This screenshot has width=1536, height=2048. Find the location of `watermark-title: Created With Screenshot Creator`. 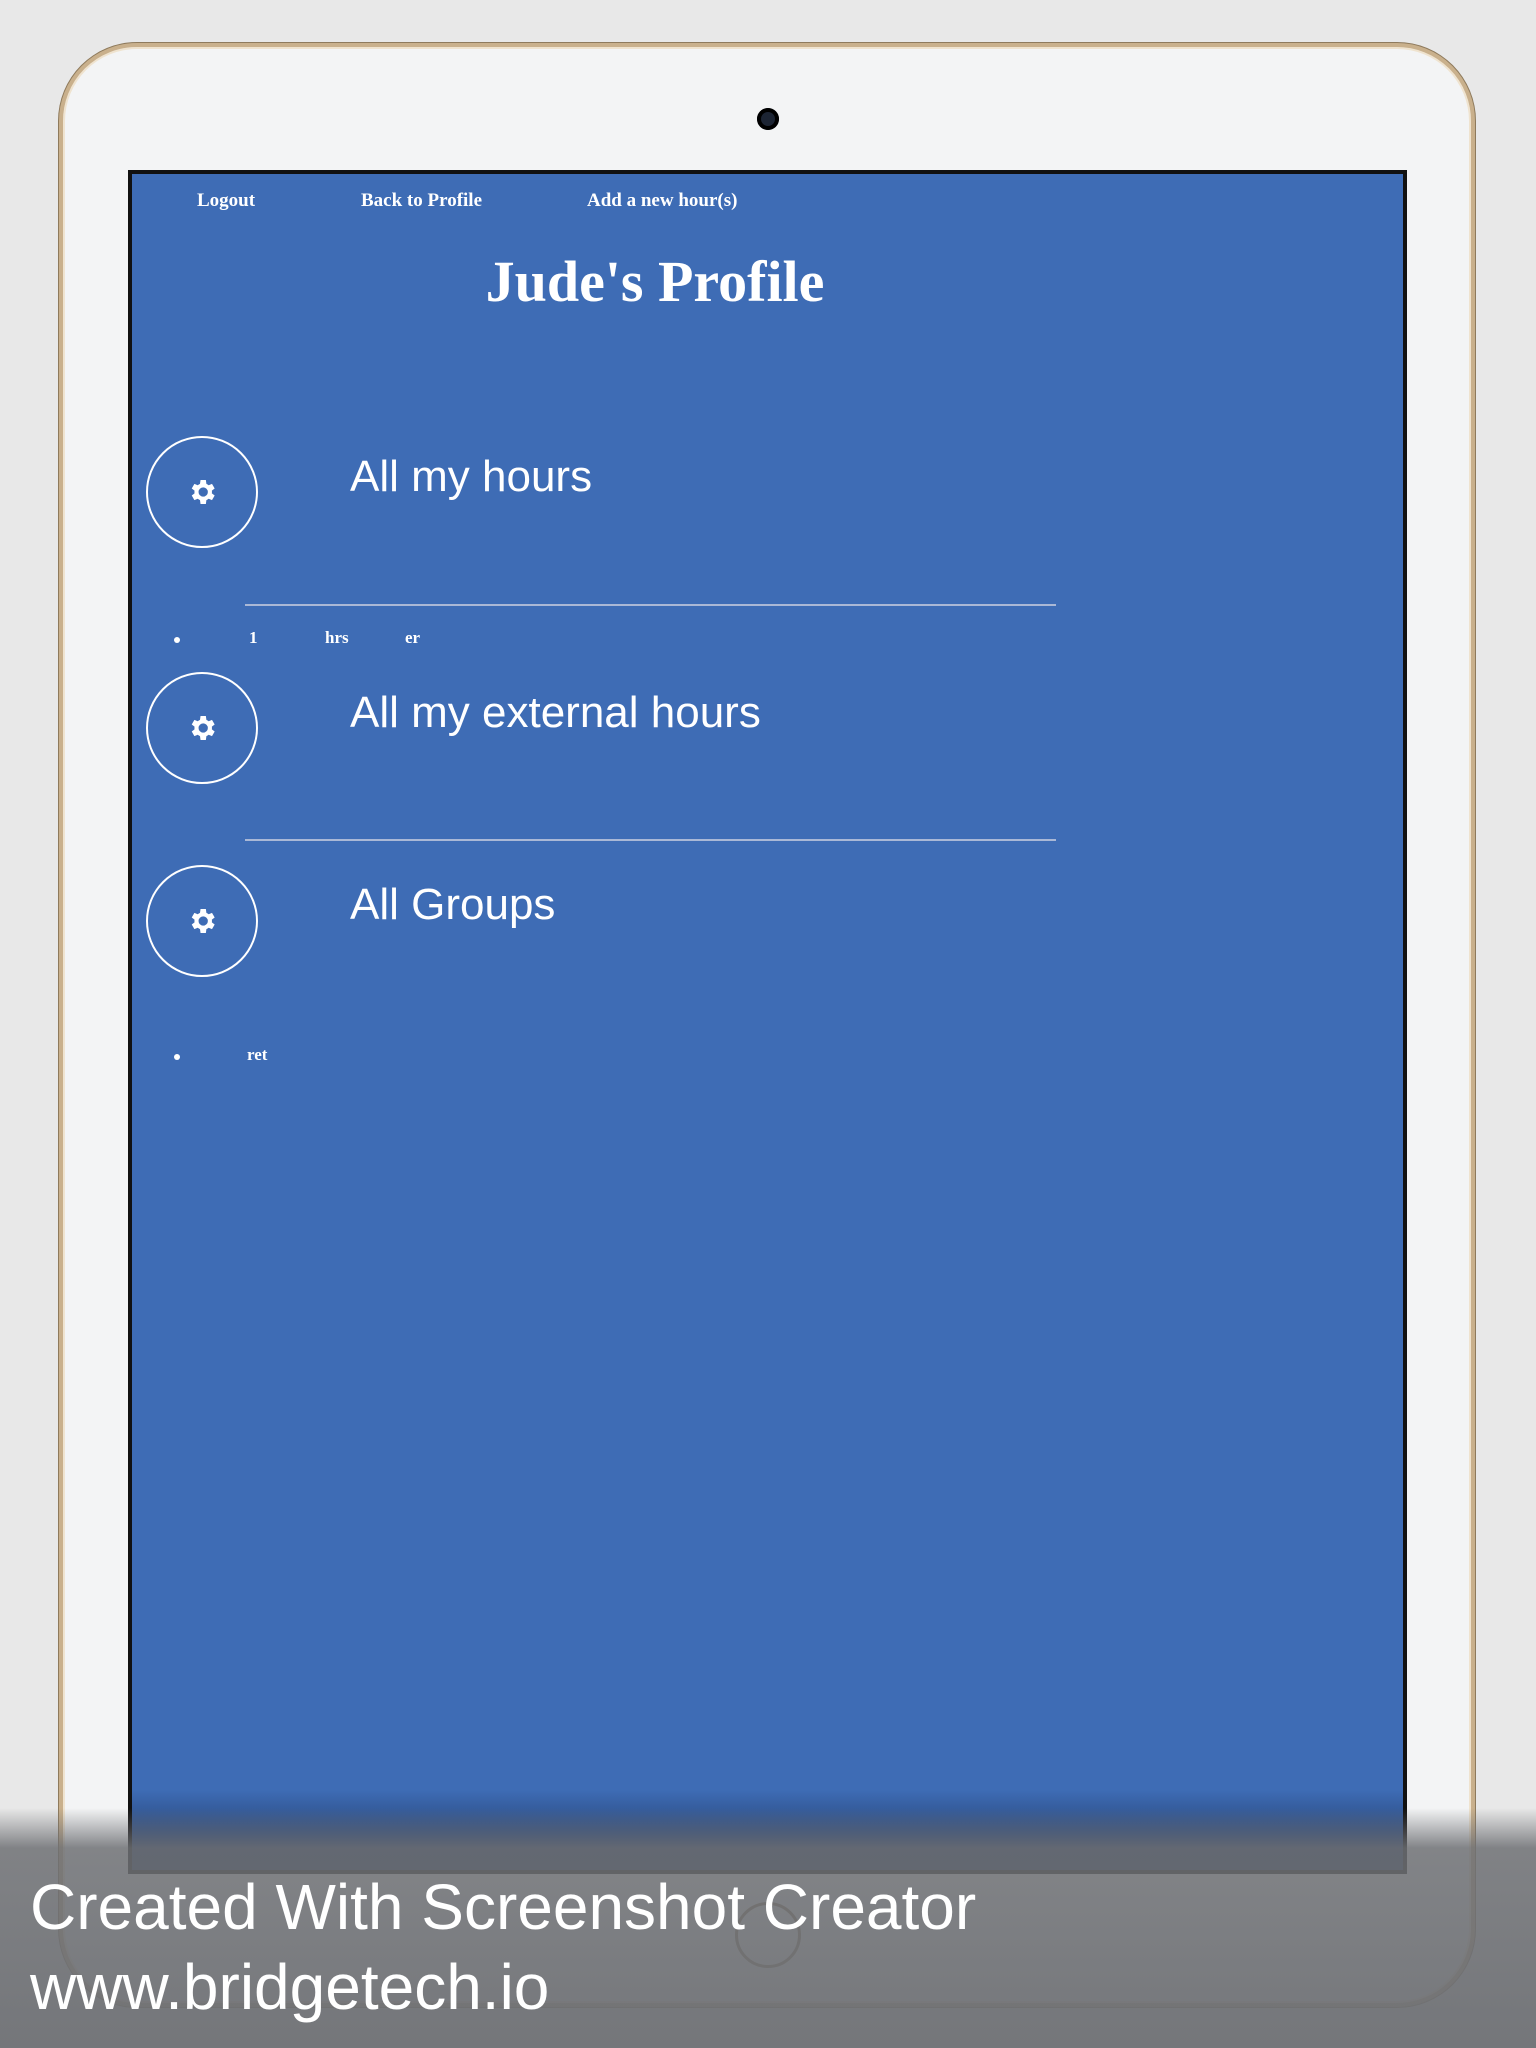

watermark-title: Created With Screenshot Creator is located at coordinates (503, 1907).